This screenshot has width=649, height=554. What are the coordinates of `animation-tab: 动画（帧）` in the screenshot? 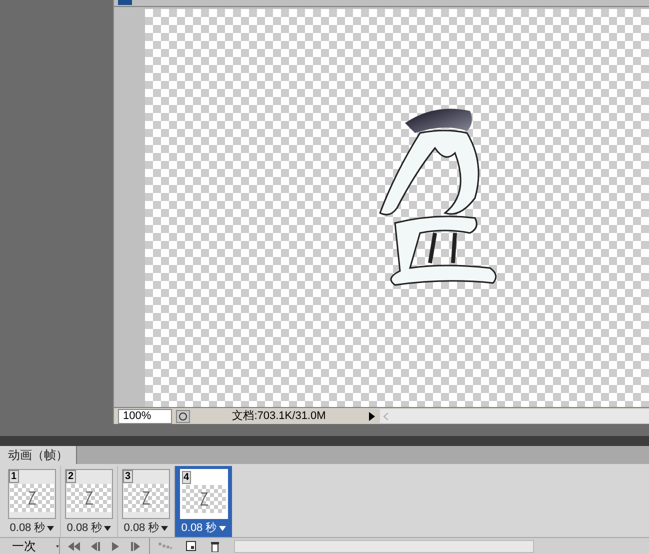 It's located at (38, 455).